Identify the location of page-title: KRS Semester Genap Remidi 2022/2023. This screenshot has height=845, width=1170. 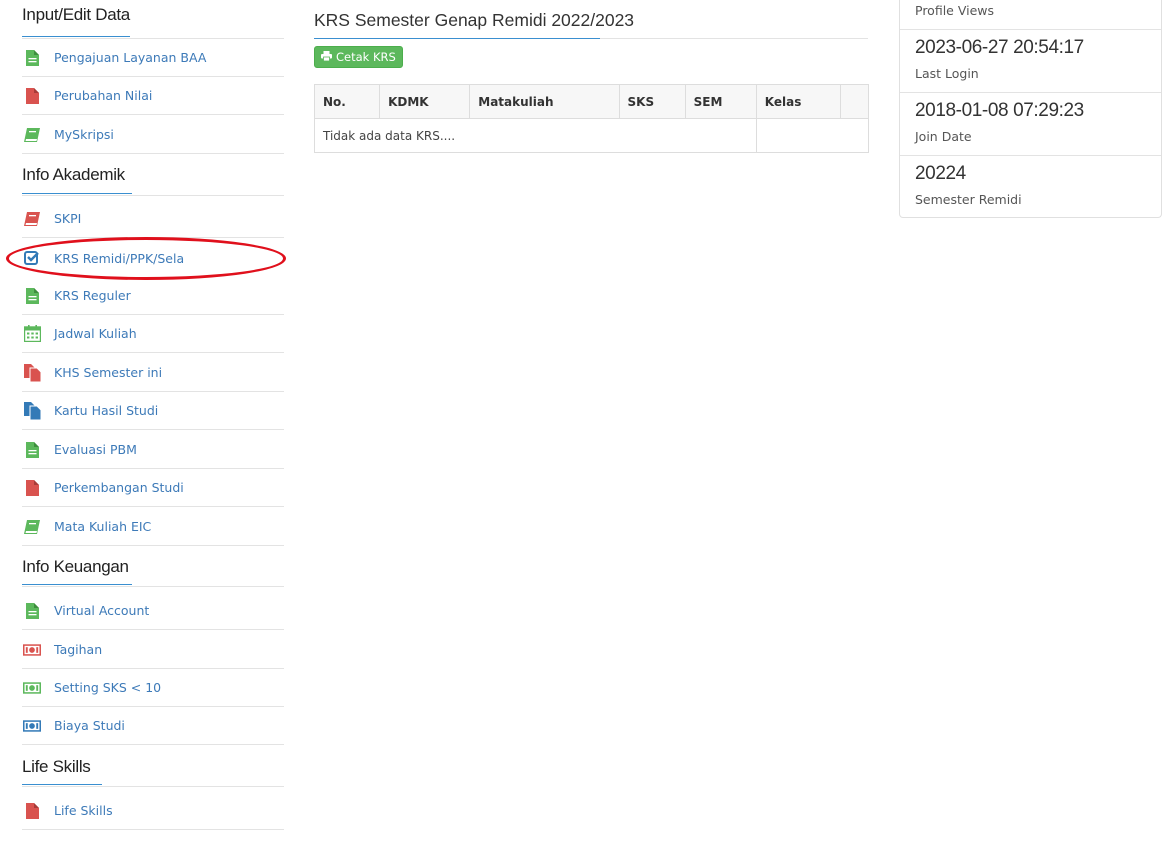
(474, 20).